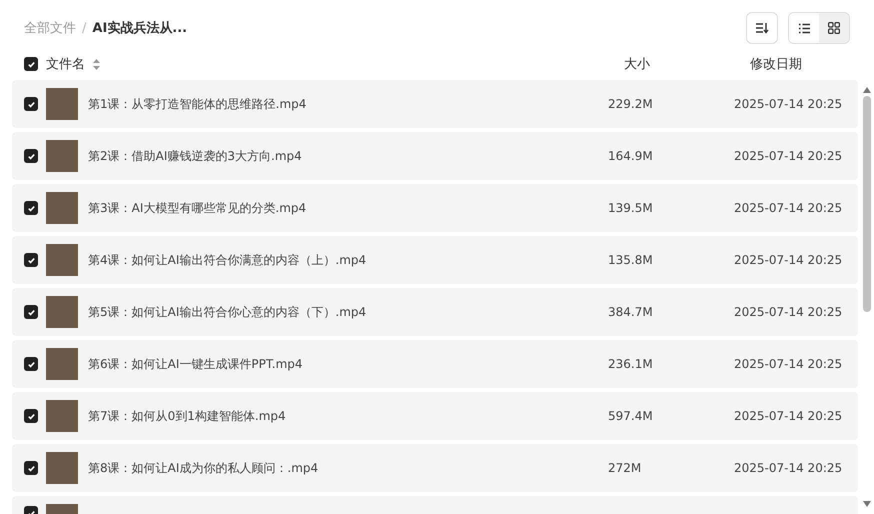 The width and height of the screenshot is (874, 514). I want to click on scroll-up-icon, so click(867, 90).